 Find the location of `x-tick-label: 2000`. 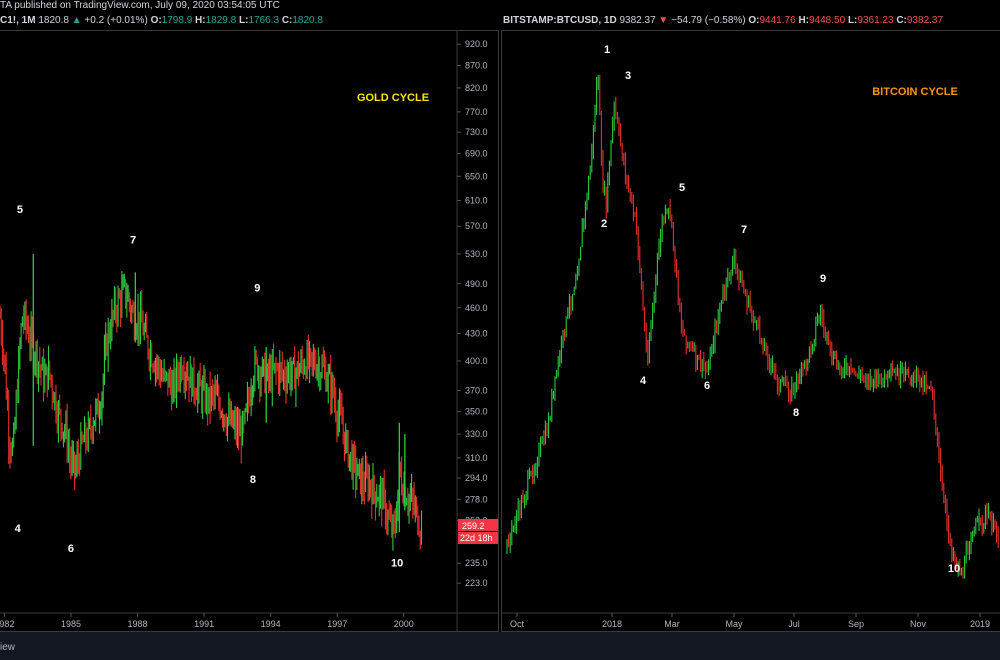

x-tick-label: 2000 is located at coordinates (404, 624).